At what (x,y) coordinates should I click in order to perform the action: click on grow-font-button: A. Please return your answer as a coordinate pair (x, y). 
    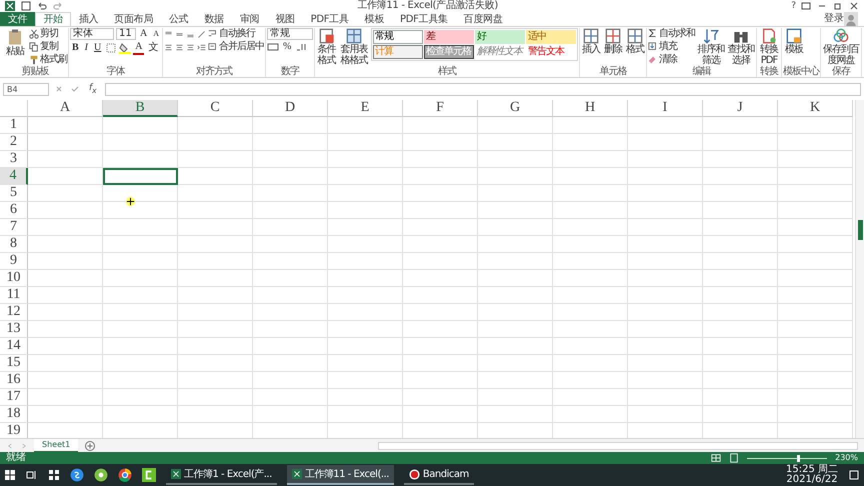
    Looking at the image, I should click on (144, 34).